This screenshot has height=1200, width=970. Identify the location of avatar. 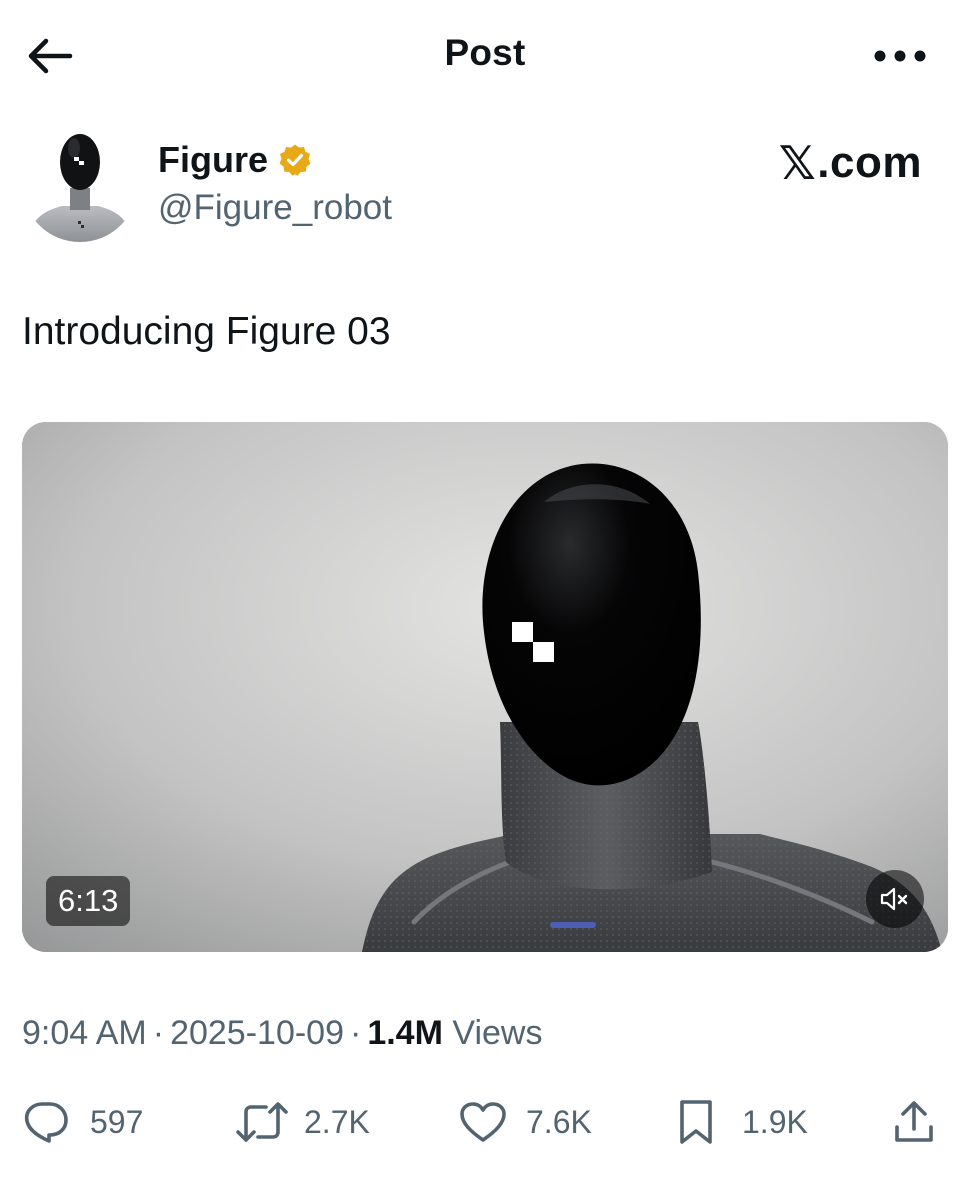
(80, 184).